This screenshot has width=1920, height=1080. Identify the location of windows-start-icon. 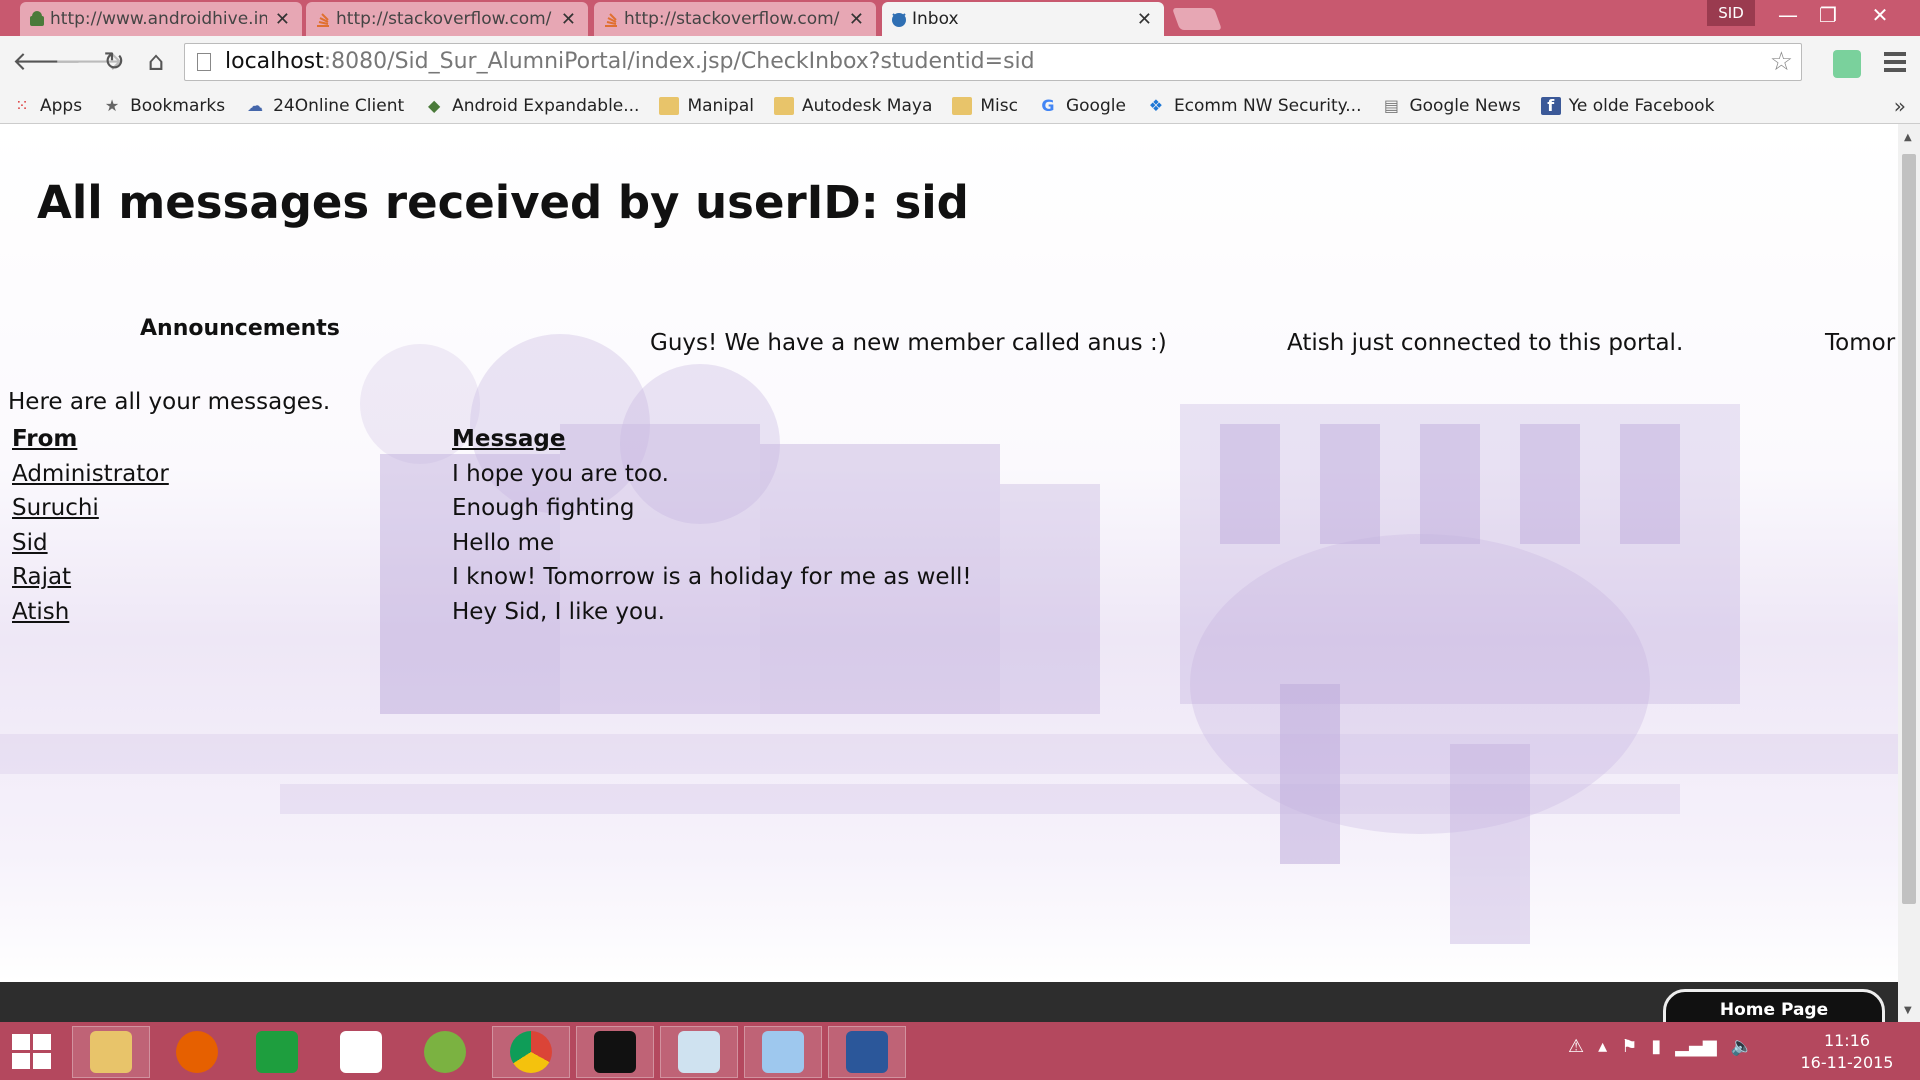
(32, 1052).